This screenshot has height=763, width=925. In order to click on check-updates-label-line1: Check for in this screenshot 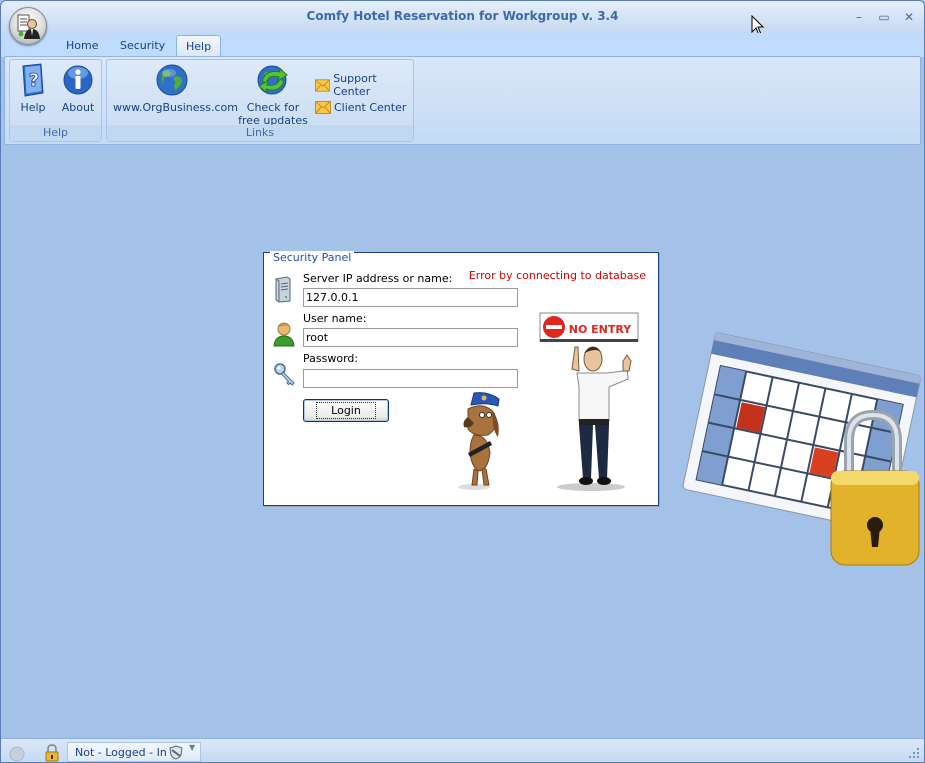, I will do `click(273, 107)`.